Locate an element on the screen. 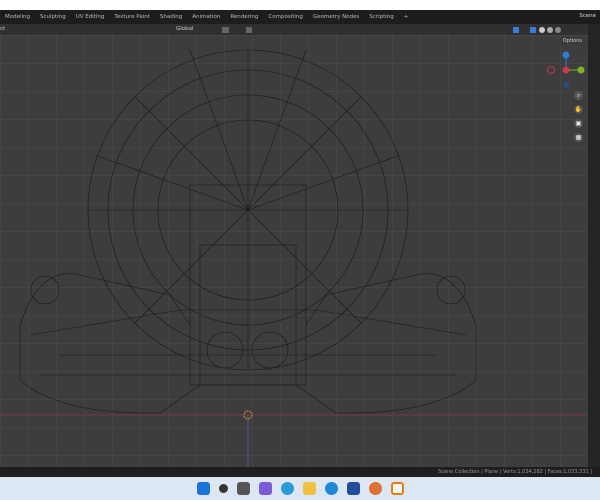  file-explorer-icon is located at coordinates (309, 488).